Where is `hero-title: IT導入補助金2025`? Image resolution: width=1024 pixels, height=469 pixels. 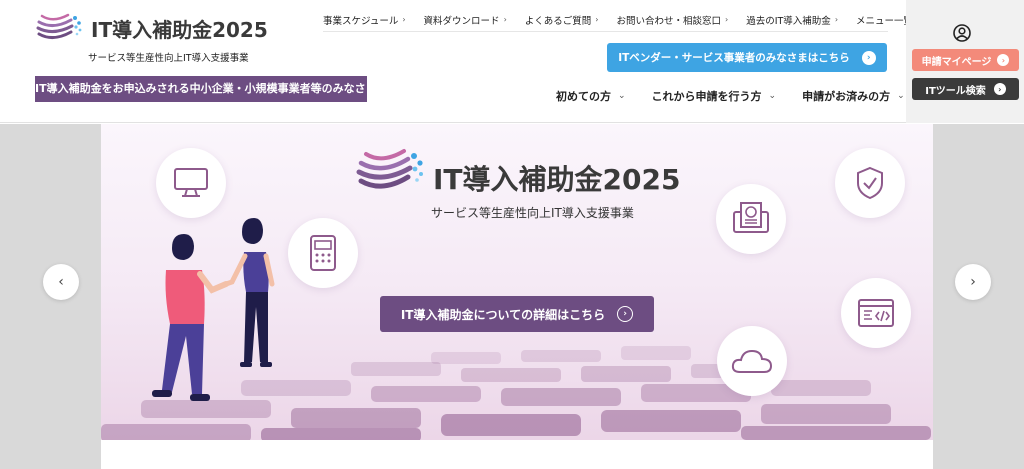 hero-title: IT導入補助金2025 is located at coordinates (557, 179).